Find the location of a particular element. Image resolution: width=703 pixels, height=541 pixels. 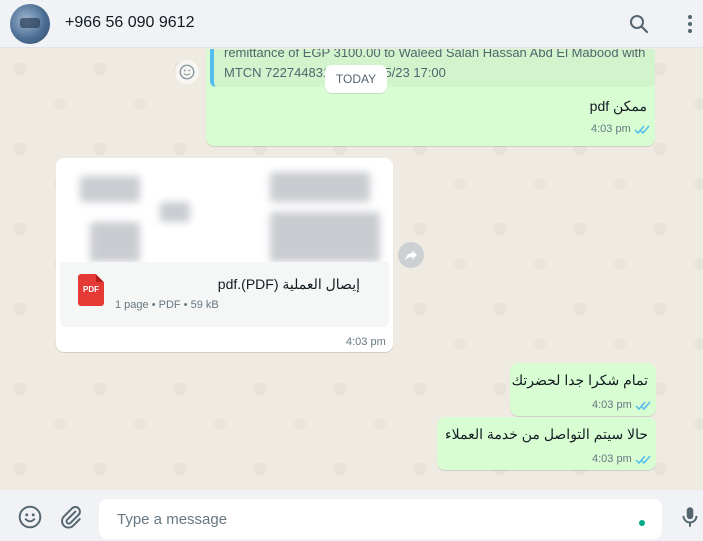

document-file-name: إيصال العملية (PDF).pdf is located at coordinates (288, 284).